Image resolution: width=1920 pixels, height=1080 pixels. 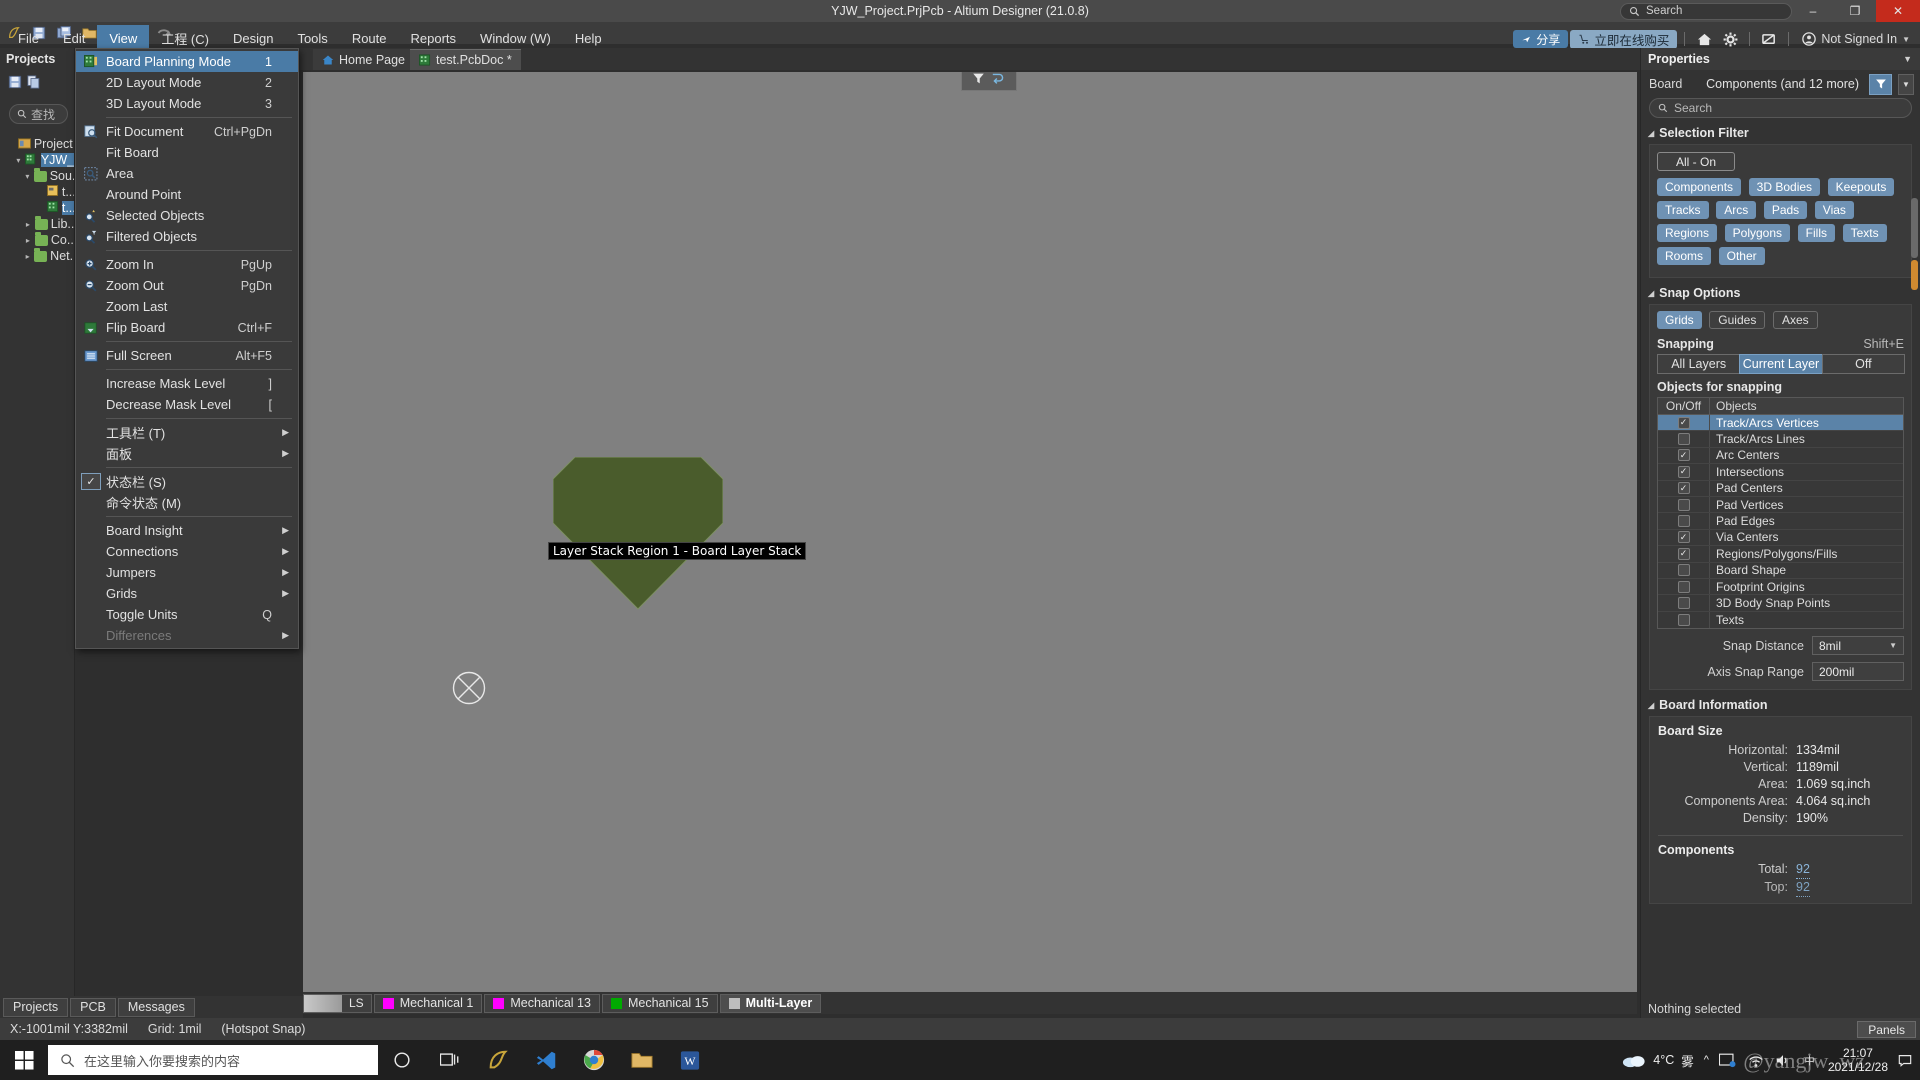 What do you see at coordinates (1816, 233) in the screenshot?
I see `filter-chip-fills: Fills` at bounding box center [1816, 233].